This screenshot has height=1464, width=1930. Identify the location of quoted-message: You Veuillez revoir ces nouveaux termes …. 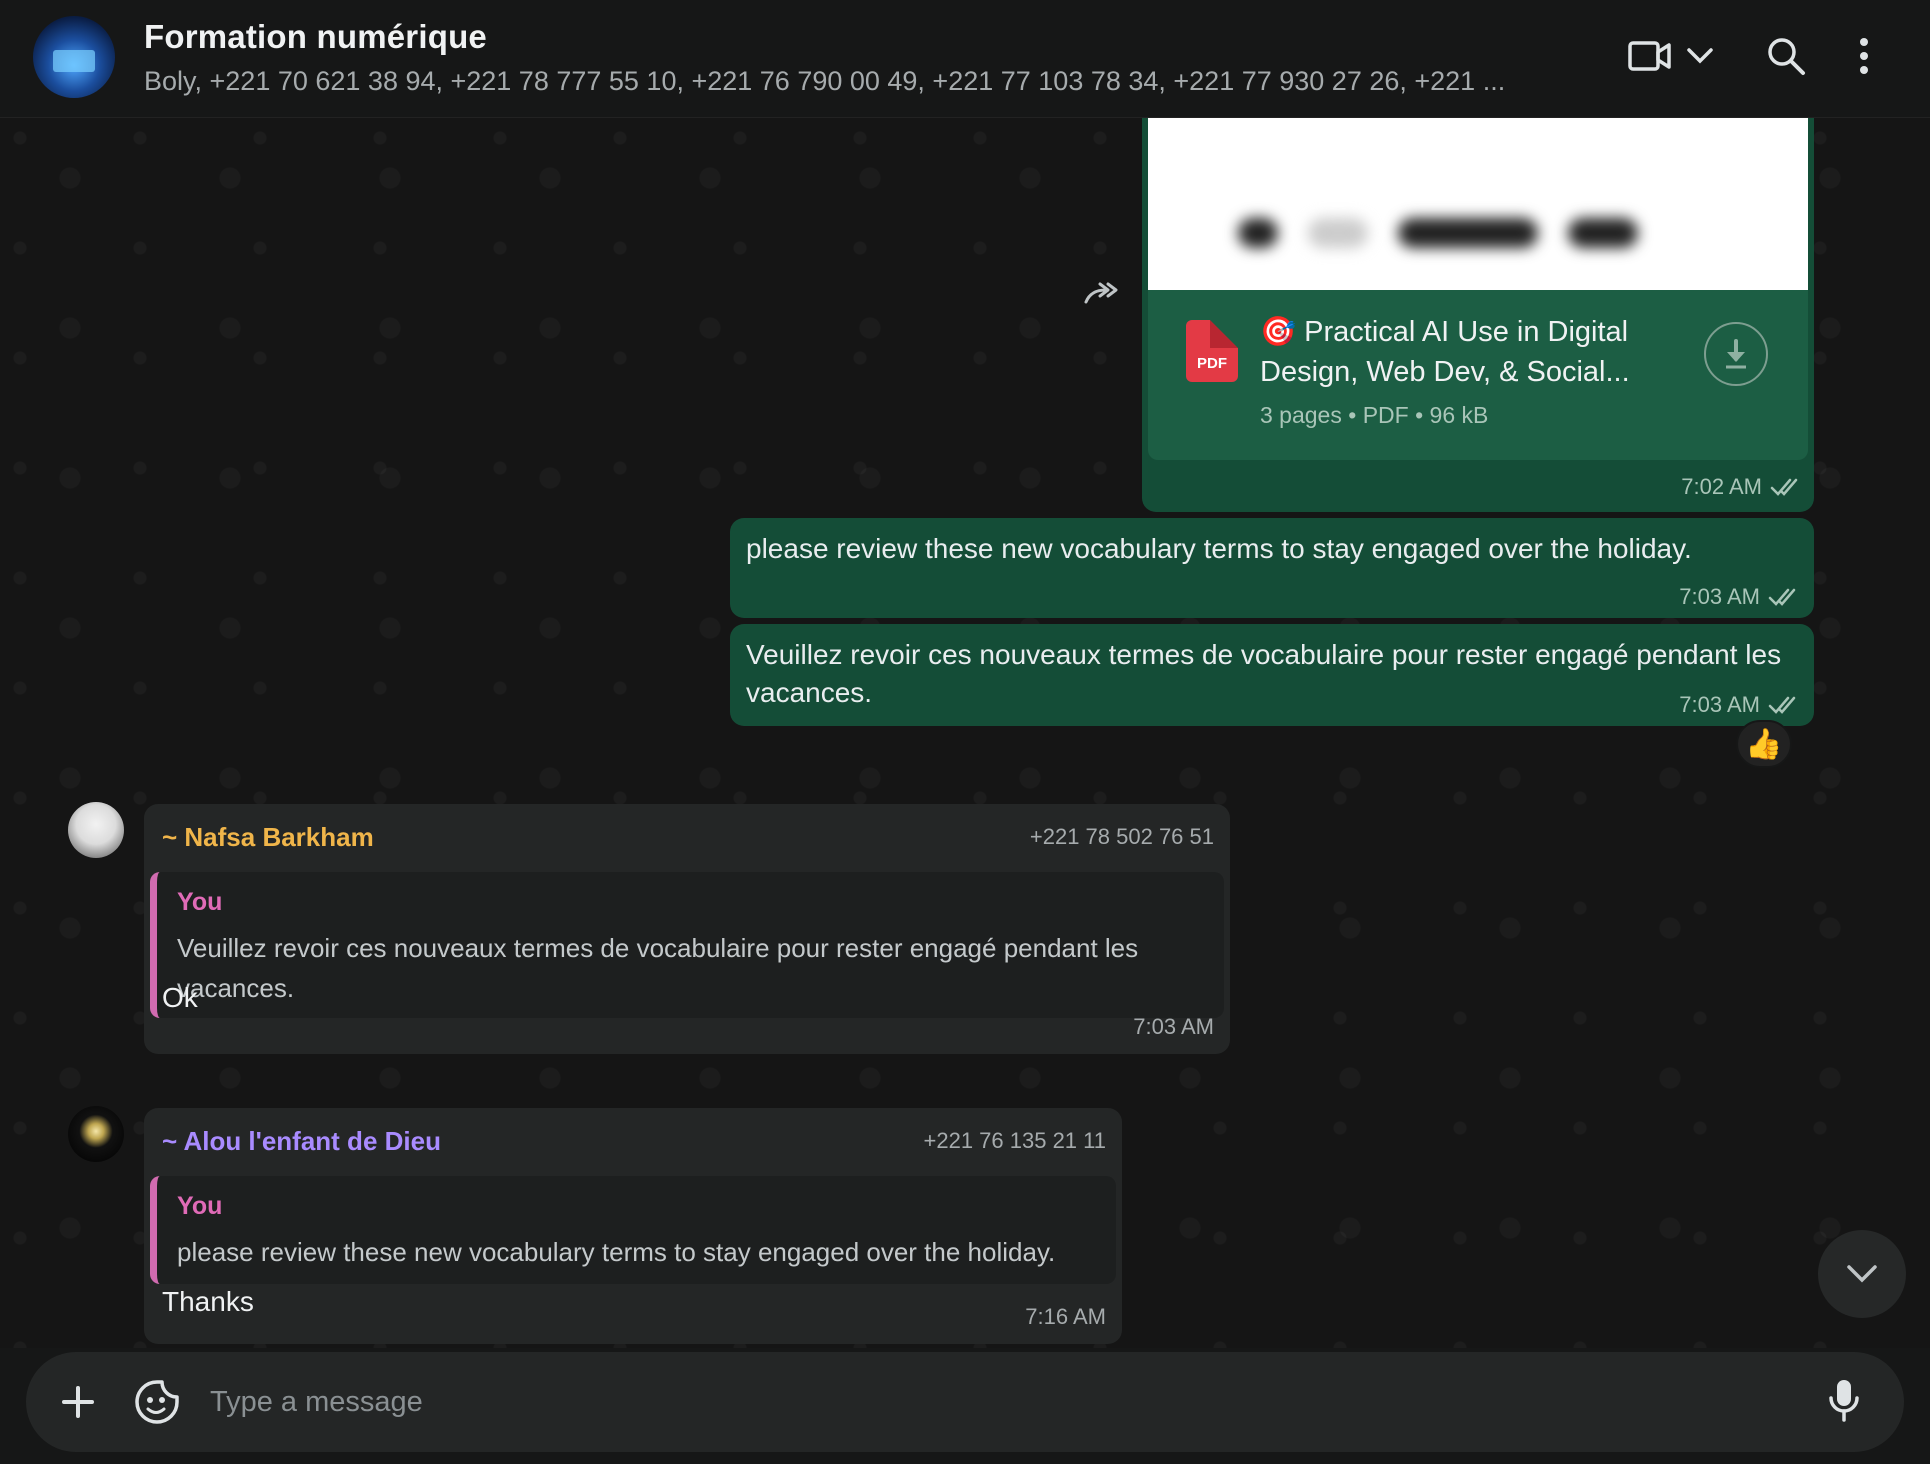
(687, 945).